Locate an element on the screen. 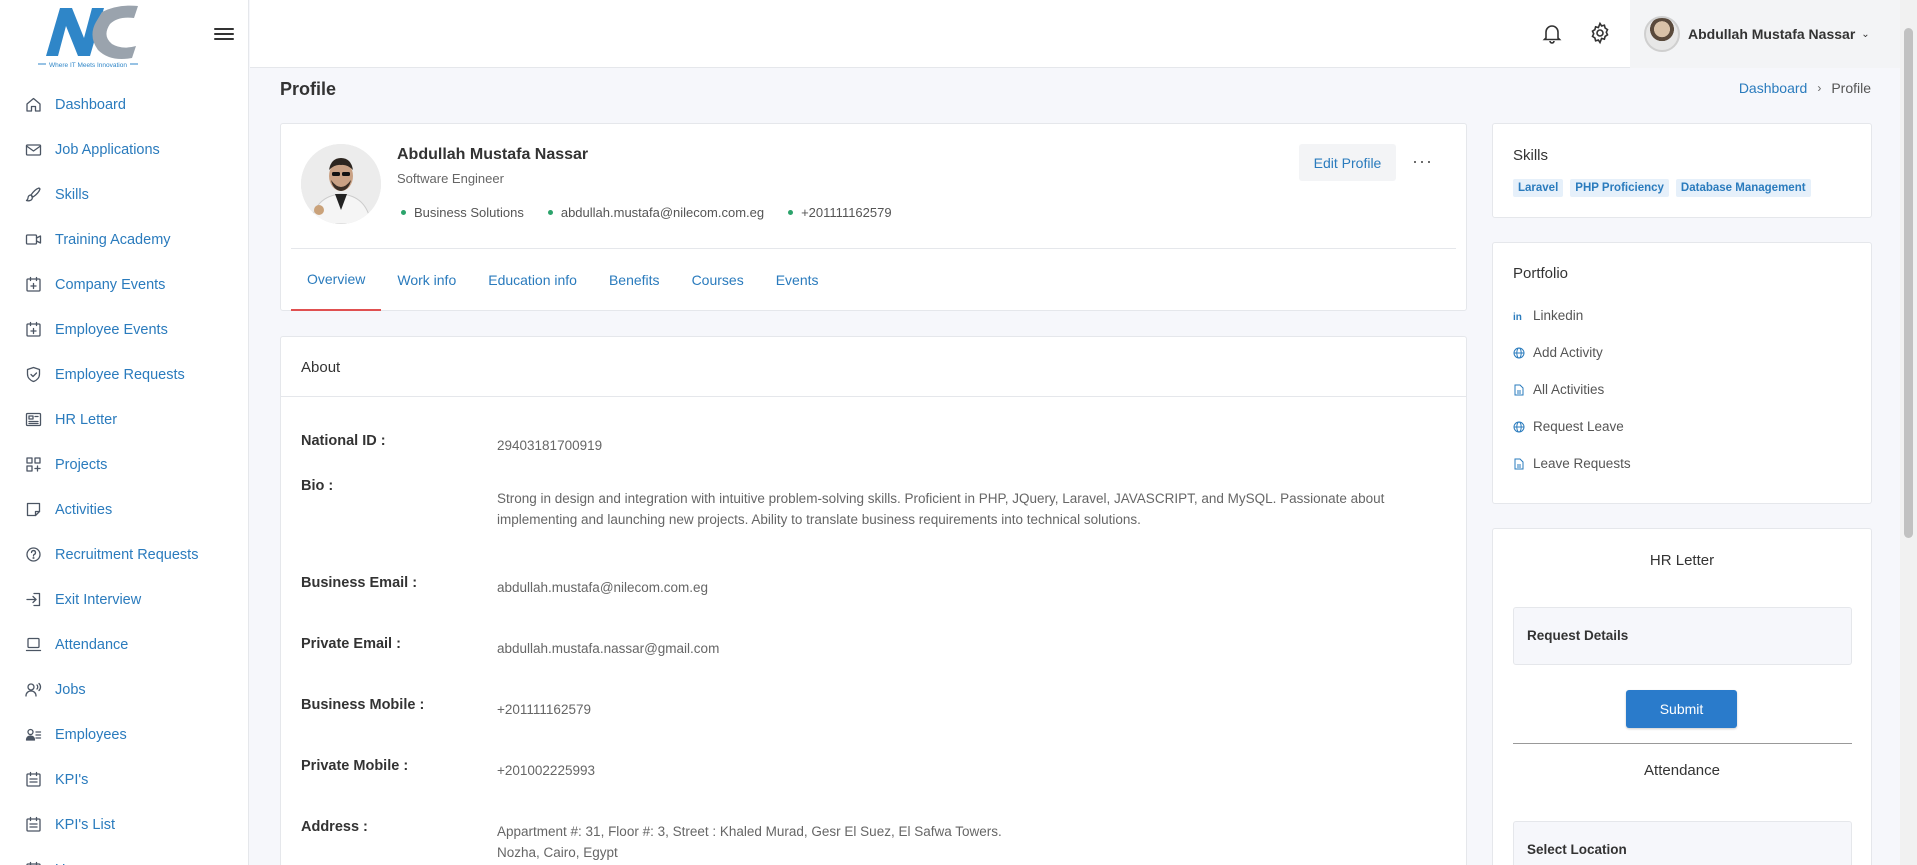 The image size is (1917, 865). sidebar-item-employee-requests: Employee Requests is located at coordinates (124, 374).